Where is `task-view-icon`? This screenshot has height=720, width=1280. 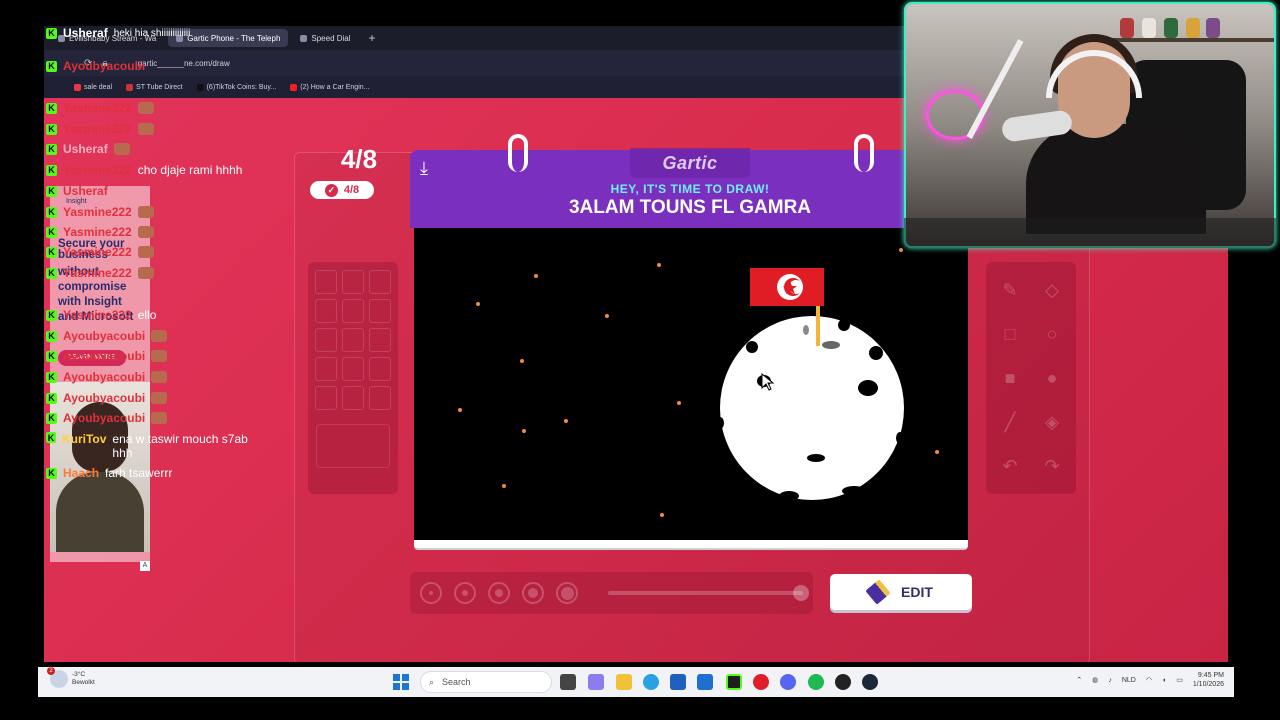 task-view-icon is located at coordinates (568, 682).